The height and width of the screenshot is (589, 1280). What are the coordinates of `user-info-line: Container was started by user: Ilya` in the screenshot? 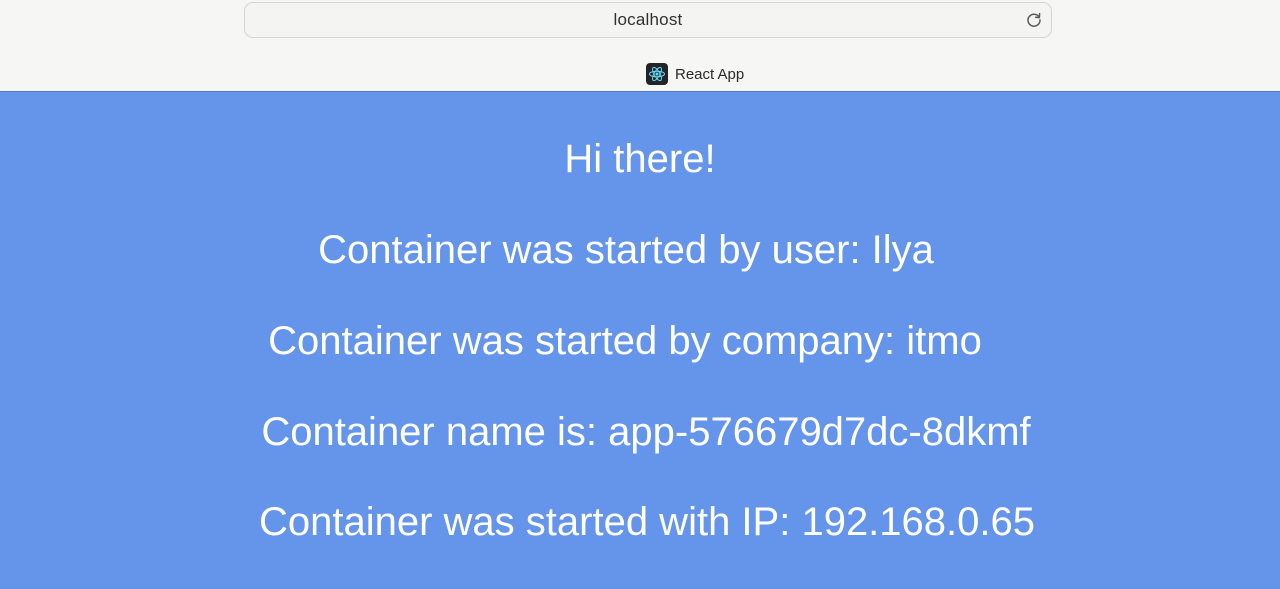 It's located at (626, 250).